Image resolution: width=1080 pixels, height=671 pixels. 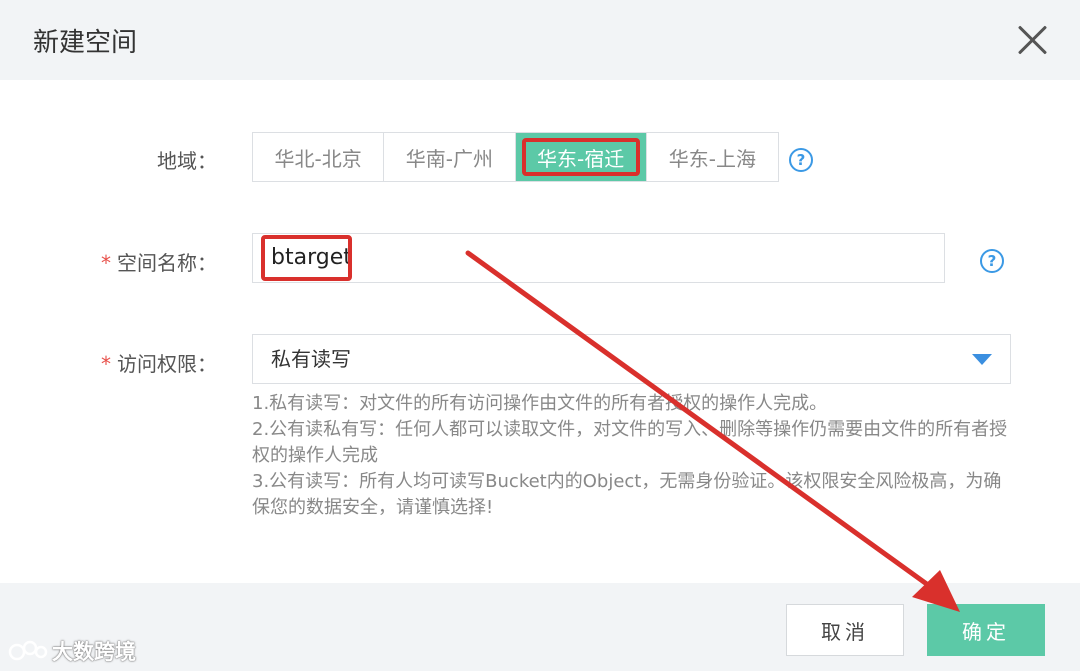 I want to click on region-option-guangzhou: 华南-广州, so click(x=450, y=157).